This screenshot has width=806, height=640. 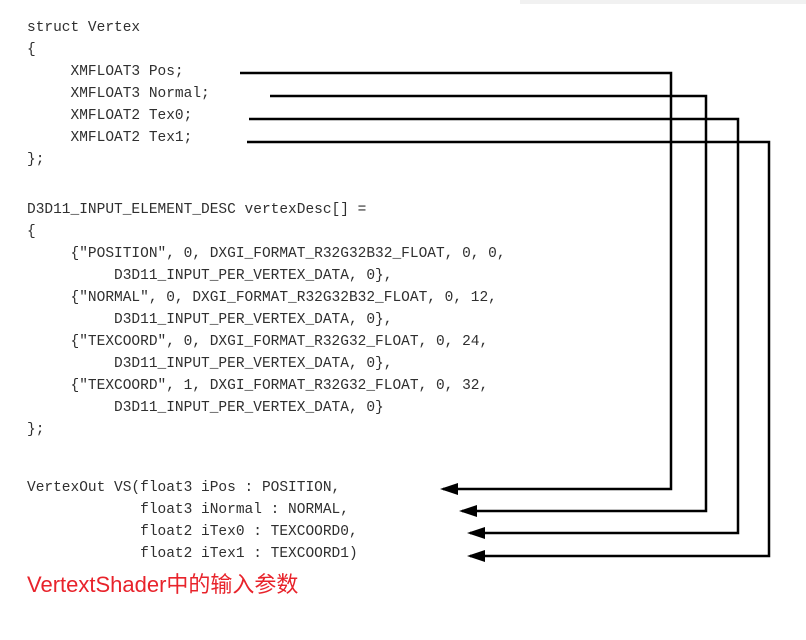 What do you see at coordinates (188, 510) in the screenshot?
I see `shader-param-normal: float3 iNormal : NORMAL,` at bounding box center [188, 510].